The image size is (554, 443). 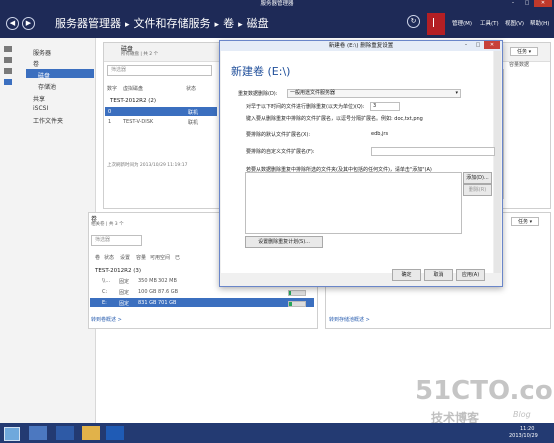 I want to click on back-arrow-icon: ◀, so click(x=12, y=23).